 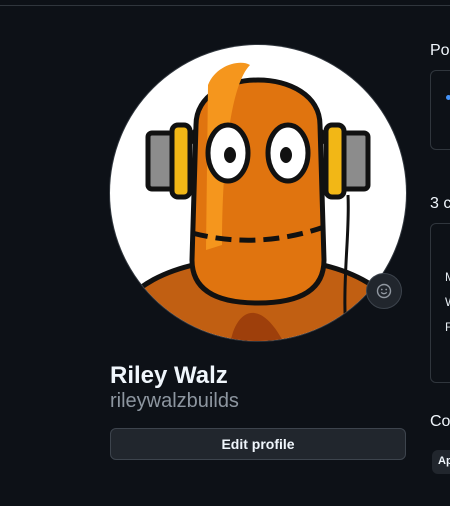 What do you see at coordinates (440, 421) in the screenshot?
I see `section-heading: Co` at bounding box center [440, 421].